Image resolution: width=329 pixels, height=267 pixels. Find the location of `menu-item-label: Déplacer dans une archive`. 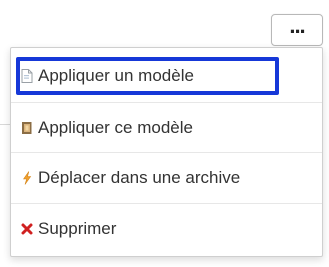

menu-item-label: Déplacer dans une archive is located at coordinates (139, 177).